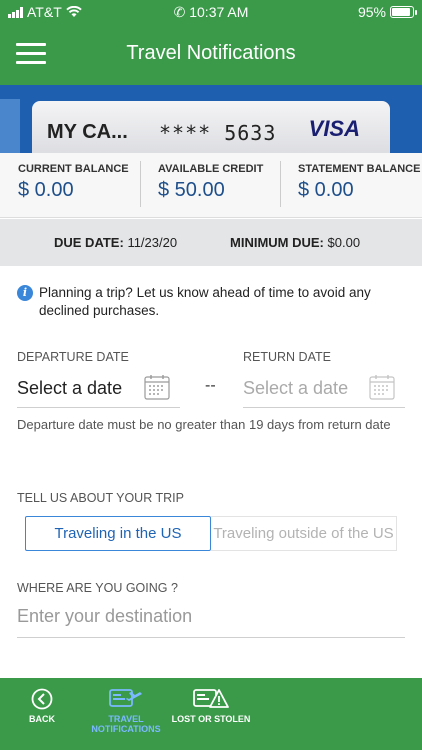 The width and height of the screenshot is (422, 750). What do you see at coordinates (191, 190) in the screenshot?
I see `available-credit-value: $ 50.00` at bounding box center [191, 190].